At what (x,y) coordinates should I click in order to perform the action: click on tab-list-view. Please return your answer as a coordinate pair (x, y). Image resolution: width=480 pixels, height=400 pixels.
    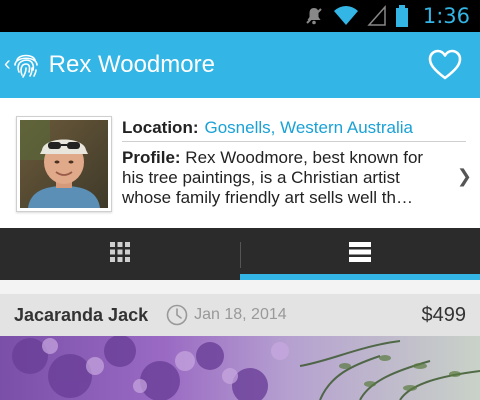
    Looking at the image, I should click on (360, 254).